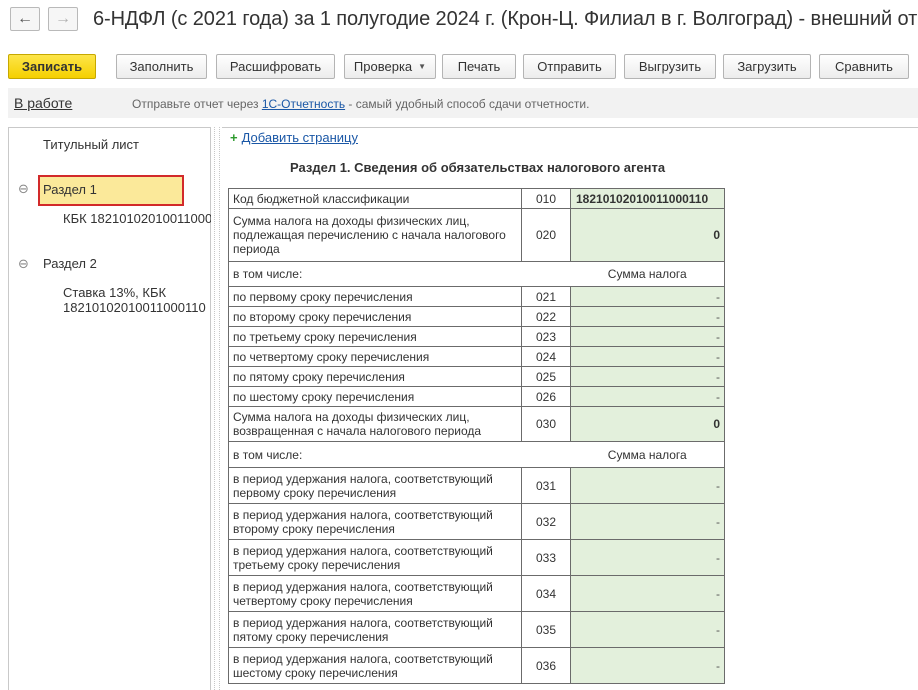  I want to click on incl-label: в том числе:, so click(399, 274).